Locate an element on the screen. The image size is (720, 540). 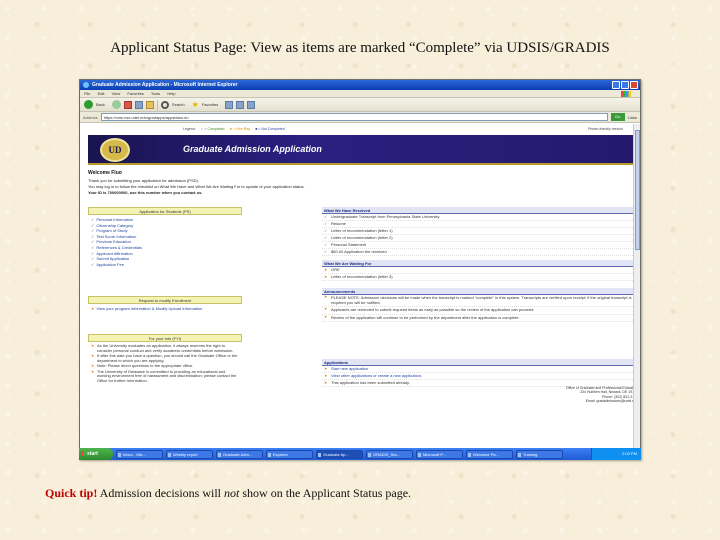
taskbar-item: Explorer is located at coordinates (289, 454).